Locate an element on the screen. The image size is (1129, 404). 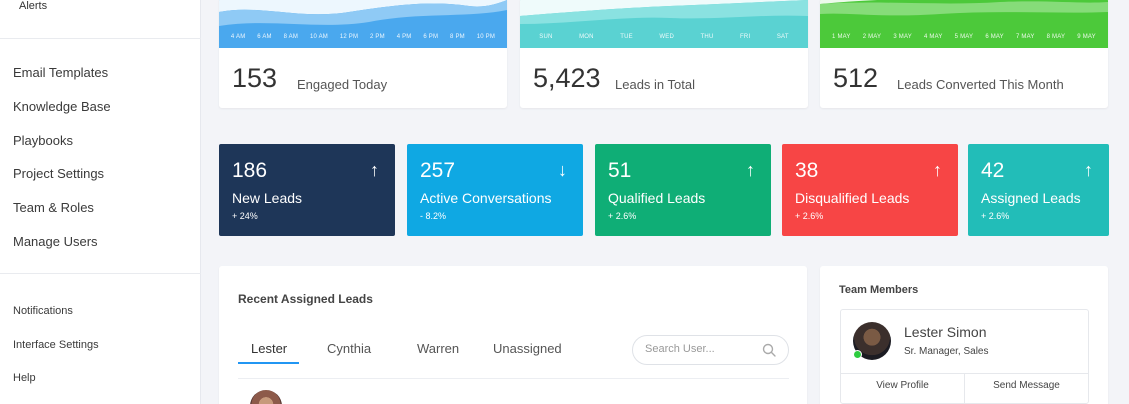
kpi-qualified-leads: 51 ↑ Qualified Leads + 2.6% is located at coordinates (683, 190).